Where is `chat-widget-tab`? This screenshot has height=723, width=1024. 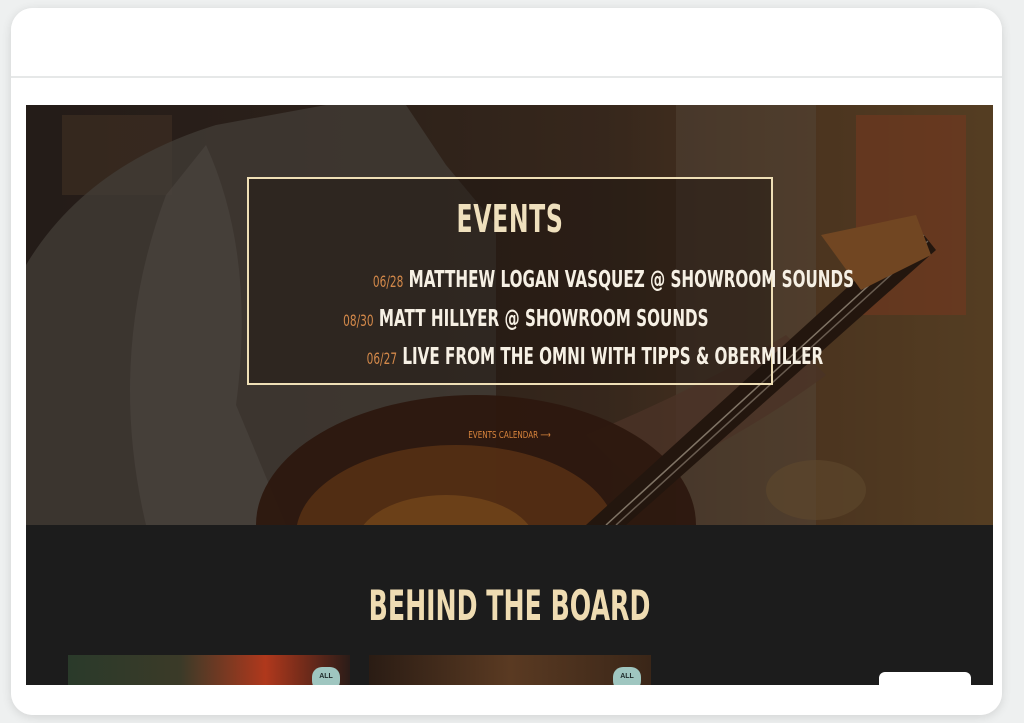
chat-widget-tab is located at coordinates (925, 682).